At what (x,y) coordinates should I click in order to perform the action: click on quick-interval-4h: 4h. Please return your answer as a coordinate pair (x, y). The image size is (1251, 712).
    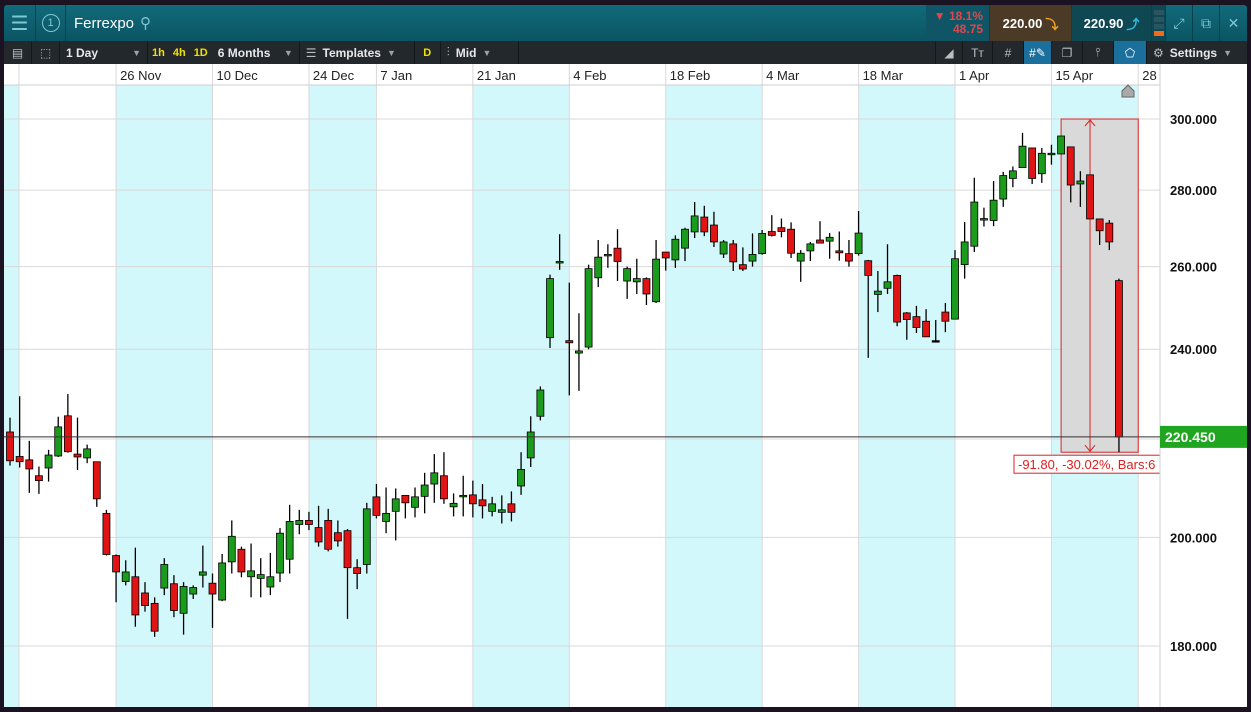
    Looking at the image, I should click on (179, 53).